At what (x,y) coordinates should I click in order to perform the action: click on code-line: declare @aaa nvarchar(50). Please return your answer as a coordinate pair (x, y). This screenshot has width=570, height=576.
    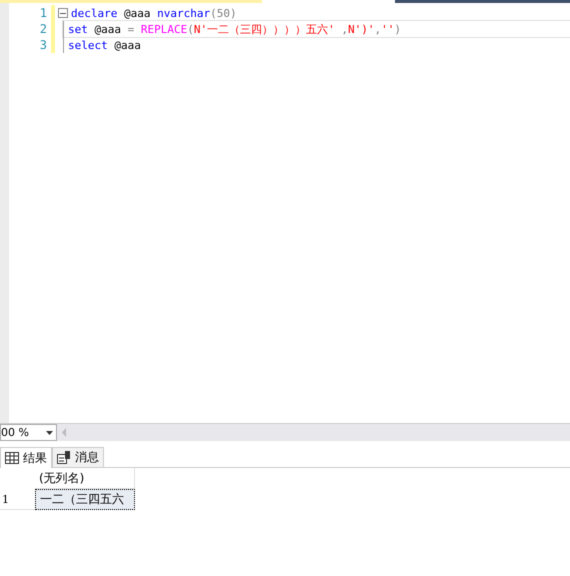
    Looking at the image, I should click on (154, 13).